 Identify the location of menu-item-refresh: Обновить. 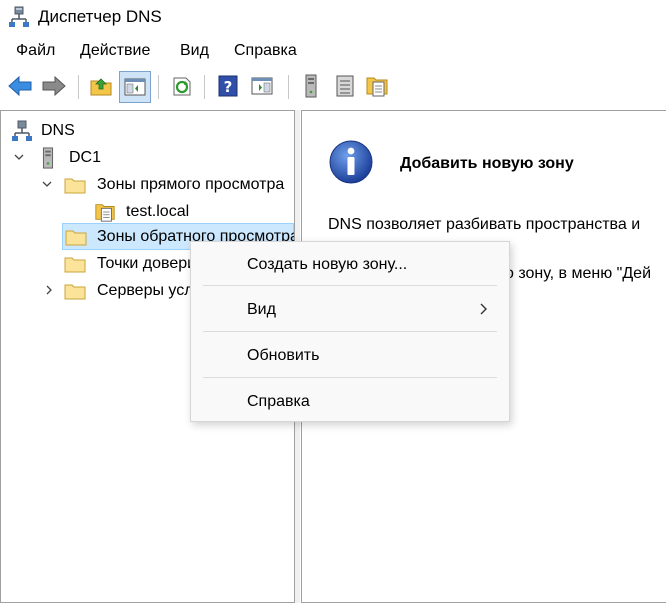
(350, 356).